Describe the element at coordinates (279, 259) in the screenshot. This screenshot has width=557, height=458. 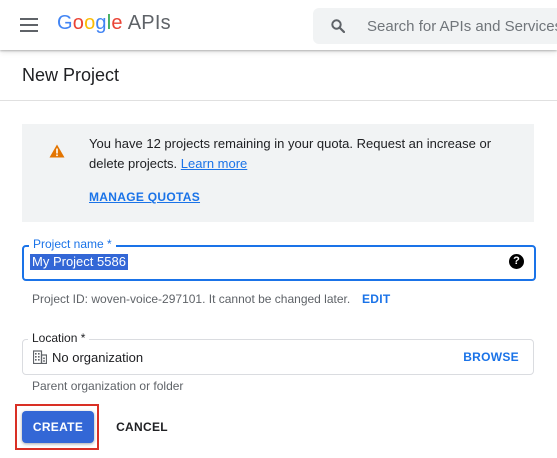
I see `project-name-field: Project name * My Project 5586 ?` at that location.